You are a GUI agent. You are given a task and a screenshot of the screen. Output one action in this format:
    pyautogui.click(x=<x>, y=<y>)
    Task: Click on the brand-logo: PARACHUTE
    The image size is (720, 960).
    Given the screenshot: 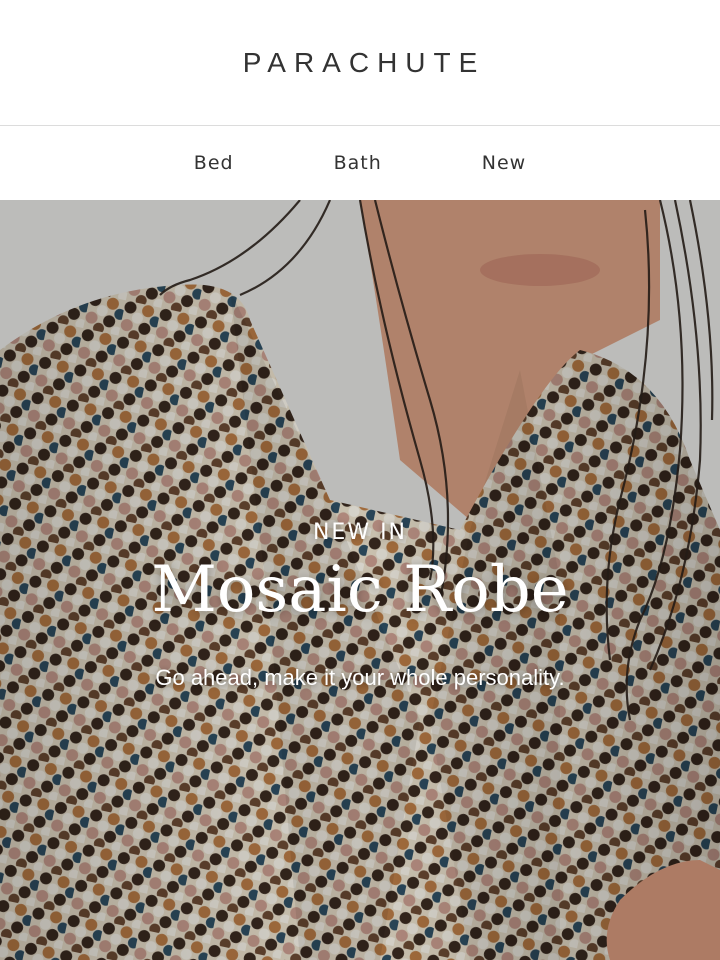 What is the action you would take?
    pyautogui.click(x=360, y=63)
    